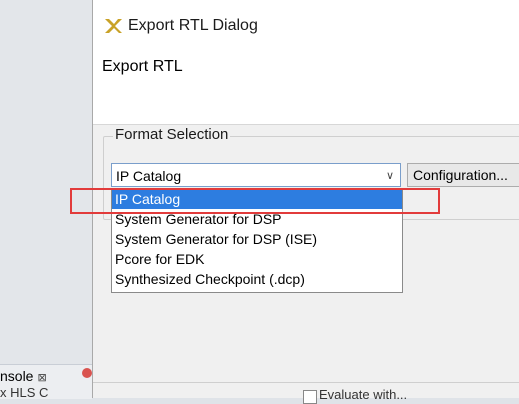 The width and height of the screenshot is (519, 404). What do you see at coordinates (17, 376) in the screenshot?
I see `console-tab-label: nsole` at bounding box center [17, 376].